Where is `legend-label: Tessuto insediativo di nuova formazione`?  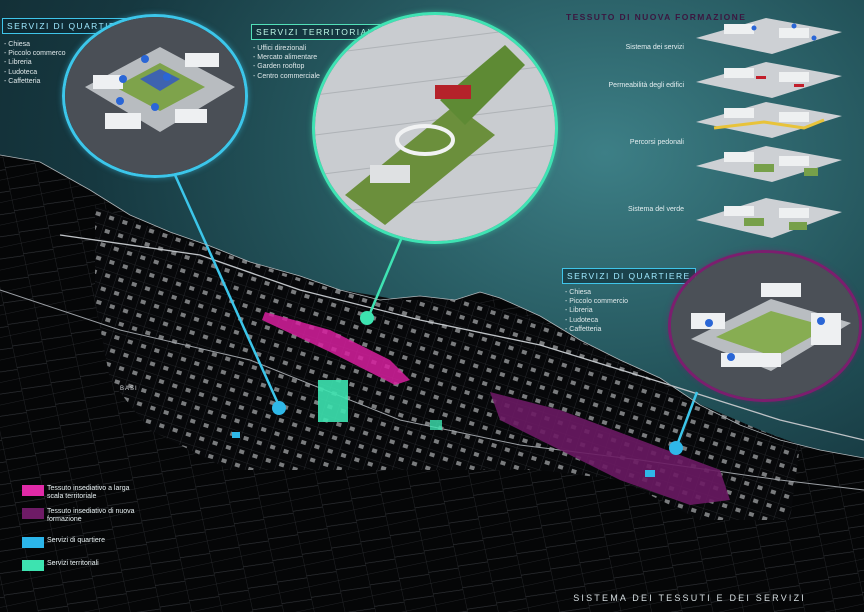 legend-label: Tessuto insediativo di nuova formazione is located at coordinates (91, 515).